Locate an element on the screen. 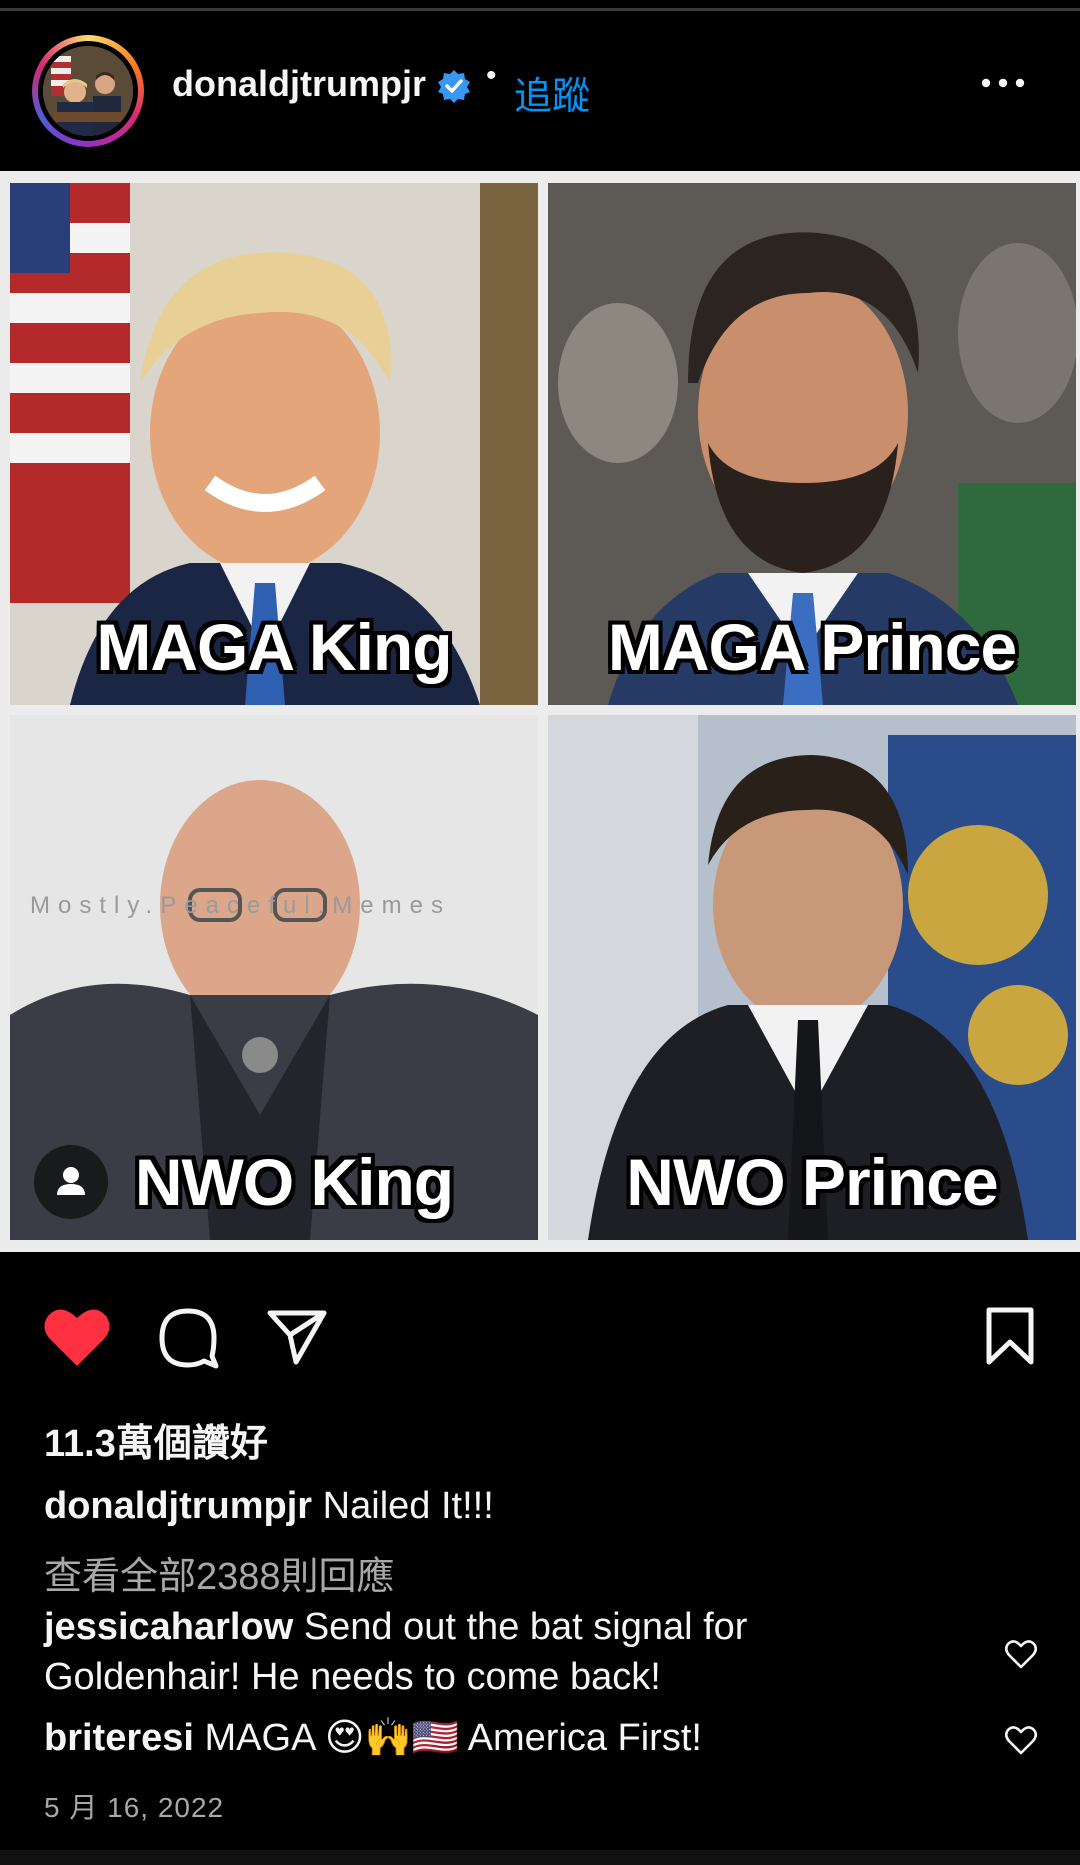 This screenshot has width=1080, height=1865. tile-caption: MAGA King is located at coordinates (274, 647).